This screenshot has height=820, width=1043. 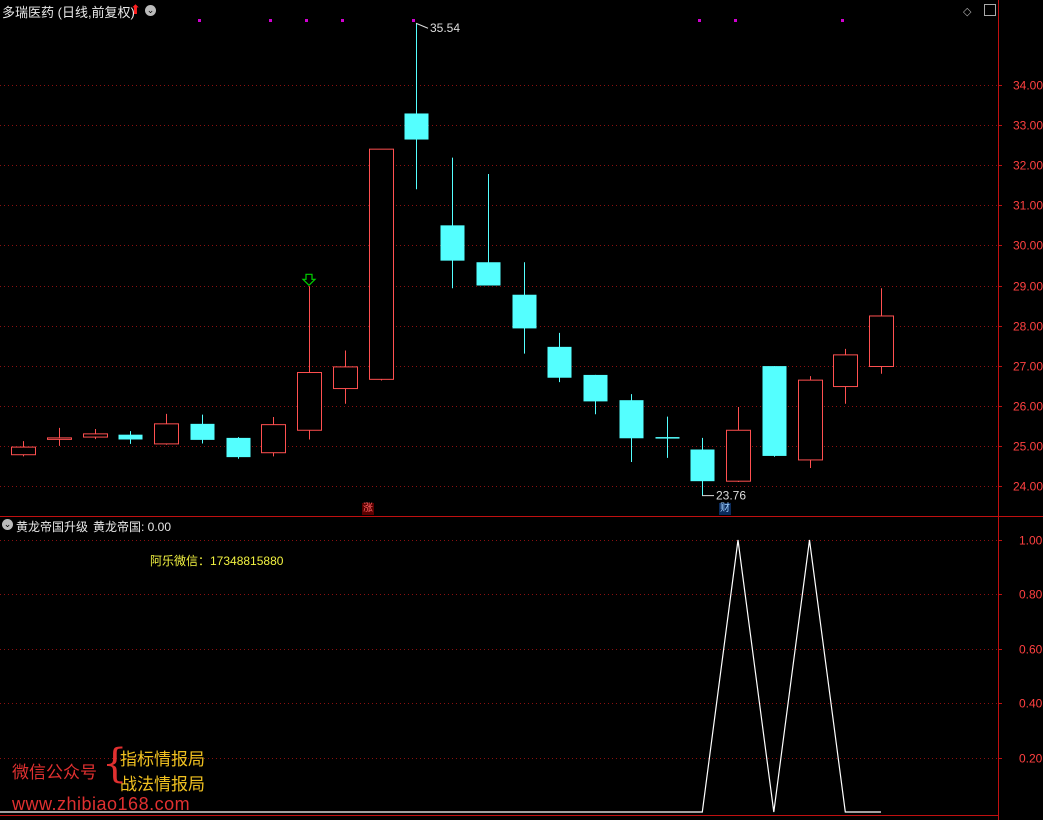 What do you see at coordinates (967, 11) in the screenshot?
I see `diamond-icon: ◇` at bounding box center [967, 11].